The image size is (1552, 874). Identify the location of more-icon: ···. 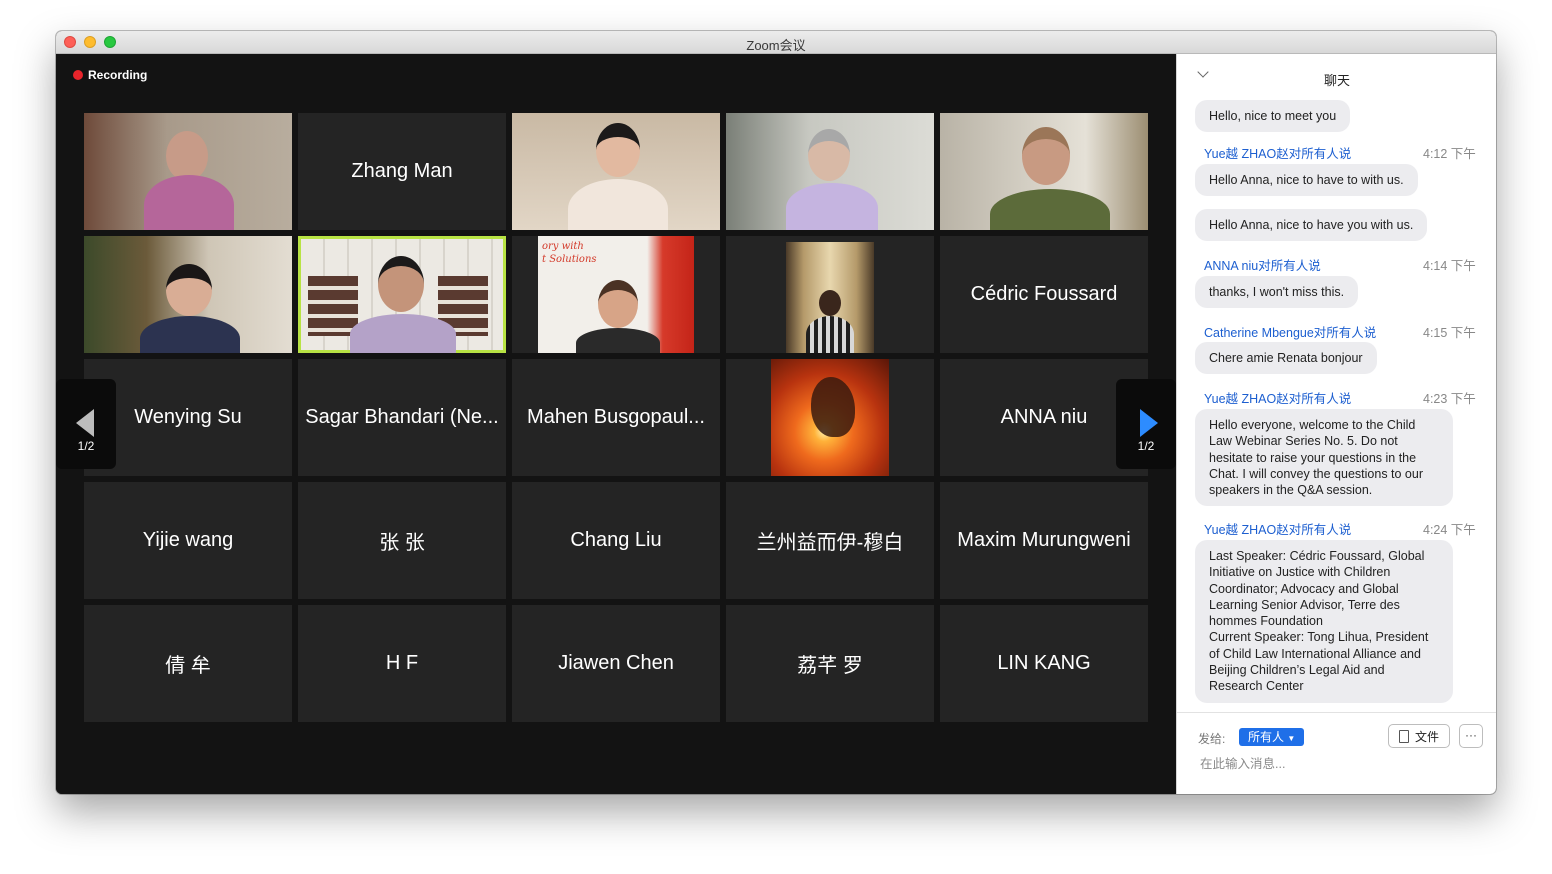
(1471, 735).